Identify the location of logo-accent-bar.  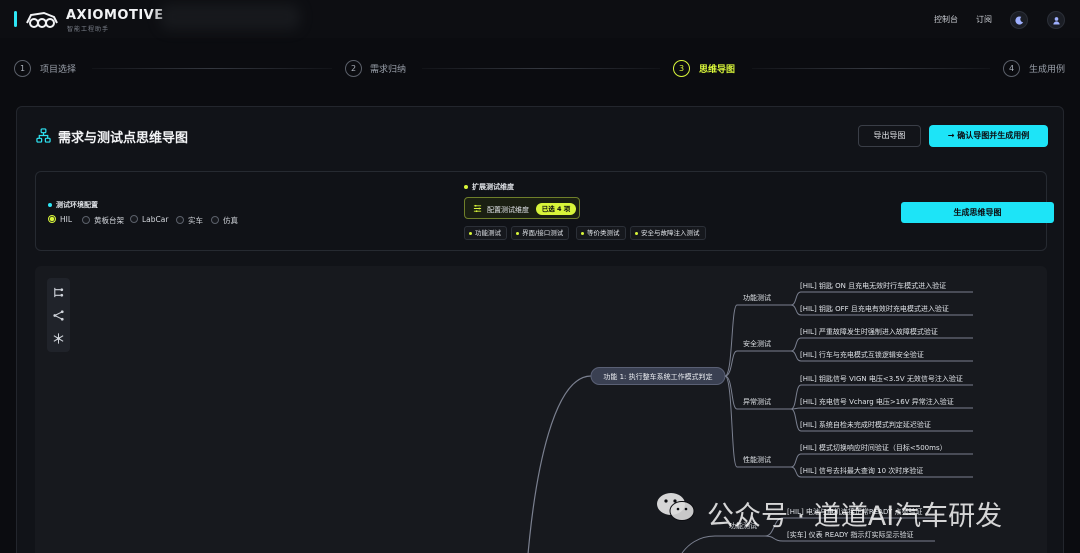
(15, 19).